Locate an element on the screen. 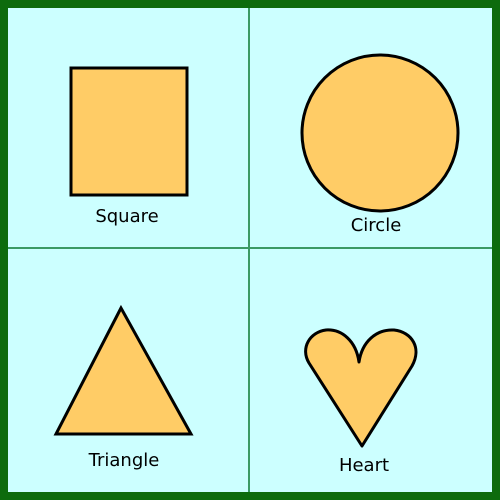 Image resolution: width=500 pixels, height=500 pixels. circle-label: Circle is located at coordinates (376, 225).